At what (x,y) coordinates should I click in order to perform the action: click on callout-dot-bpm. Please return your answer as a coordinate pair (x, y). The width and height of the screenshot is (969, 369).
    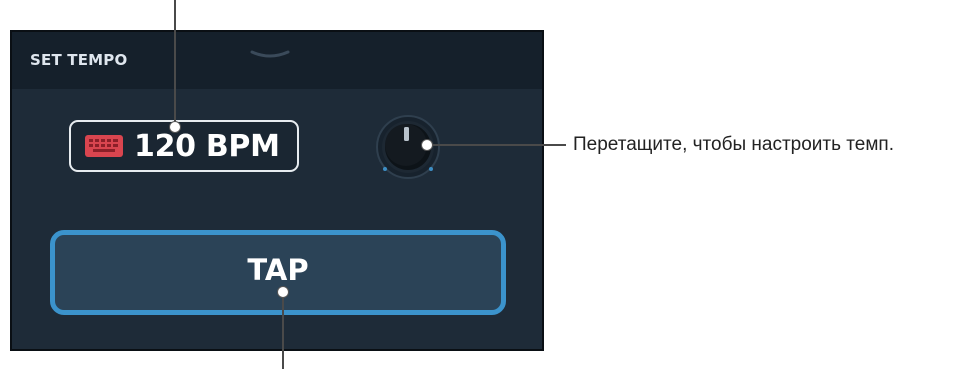
    Looking at the image, I should click on (175, 127).